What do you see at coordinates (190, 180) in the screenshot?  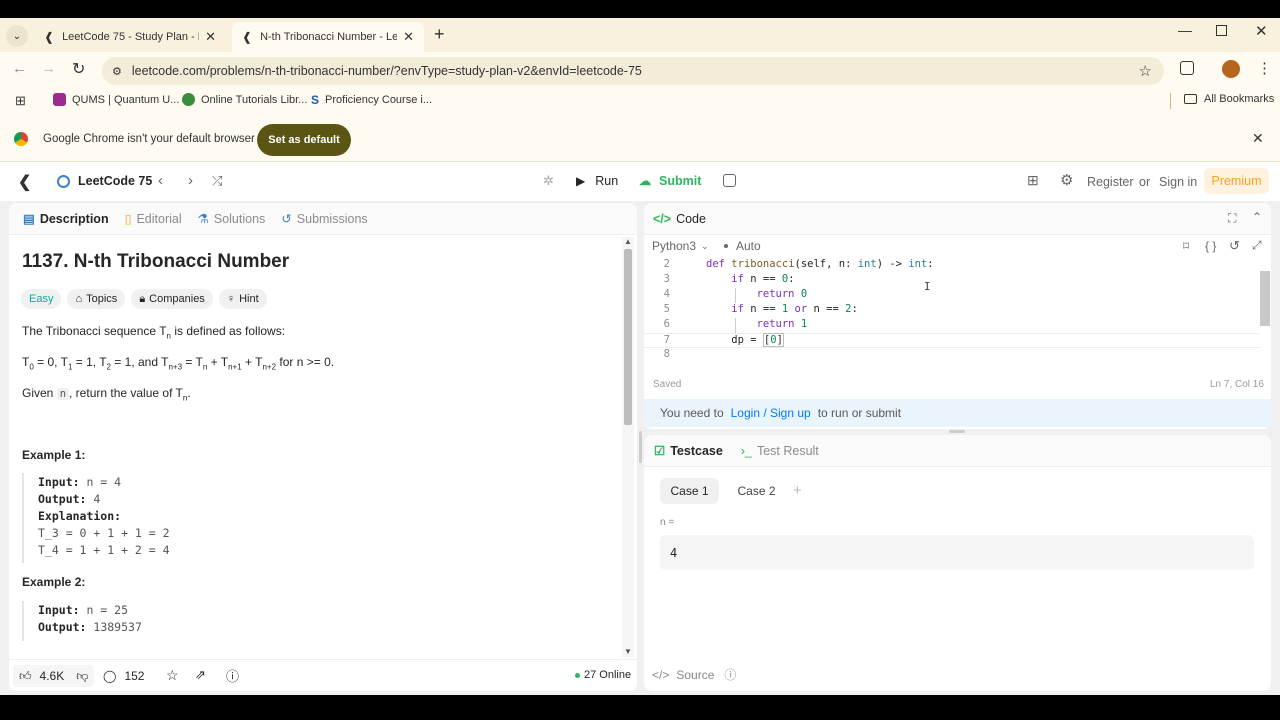 I see `next-problem-icon: ›` at bounding box center [190, 180].